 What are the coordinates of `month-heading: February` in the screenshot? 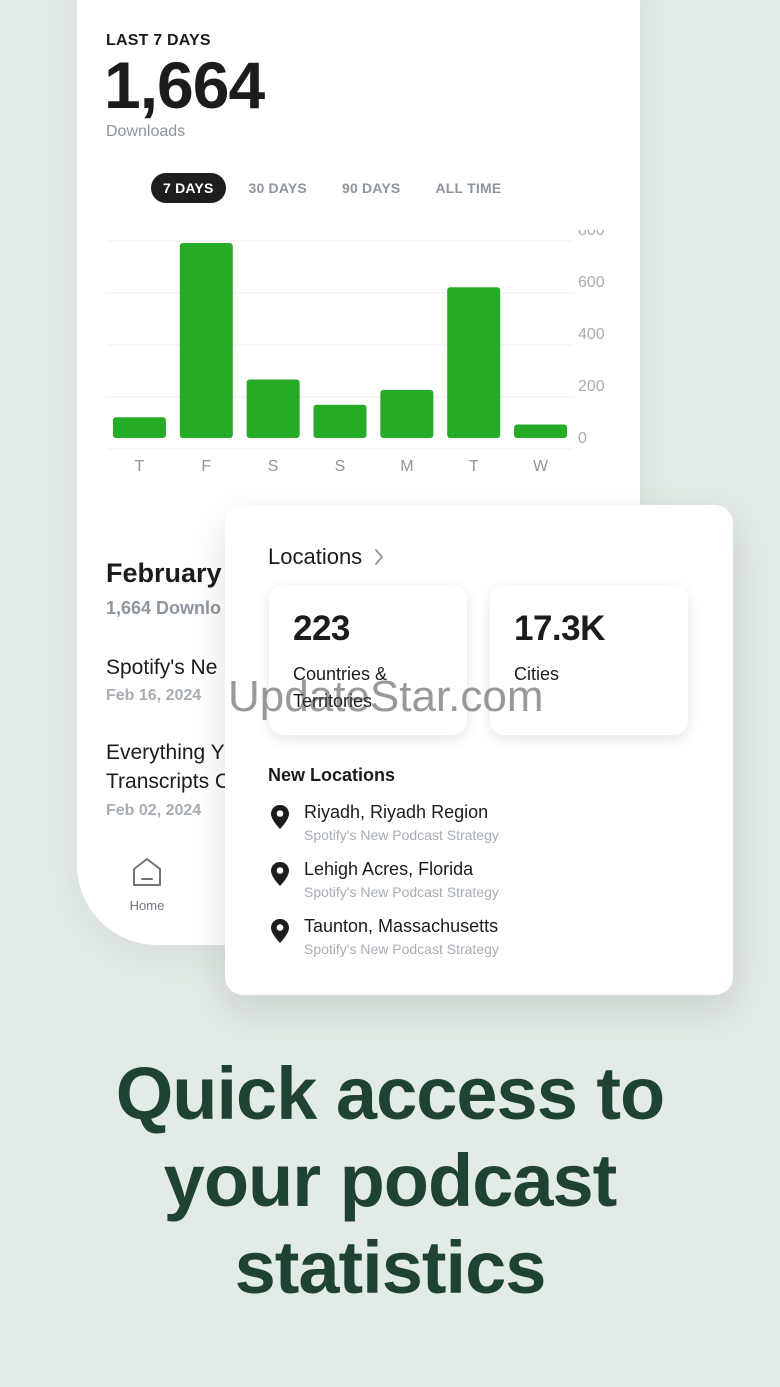 It's located at (164, 573).